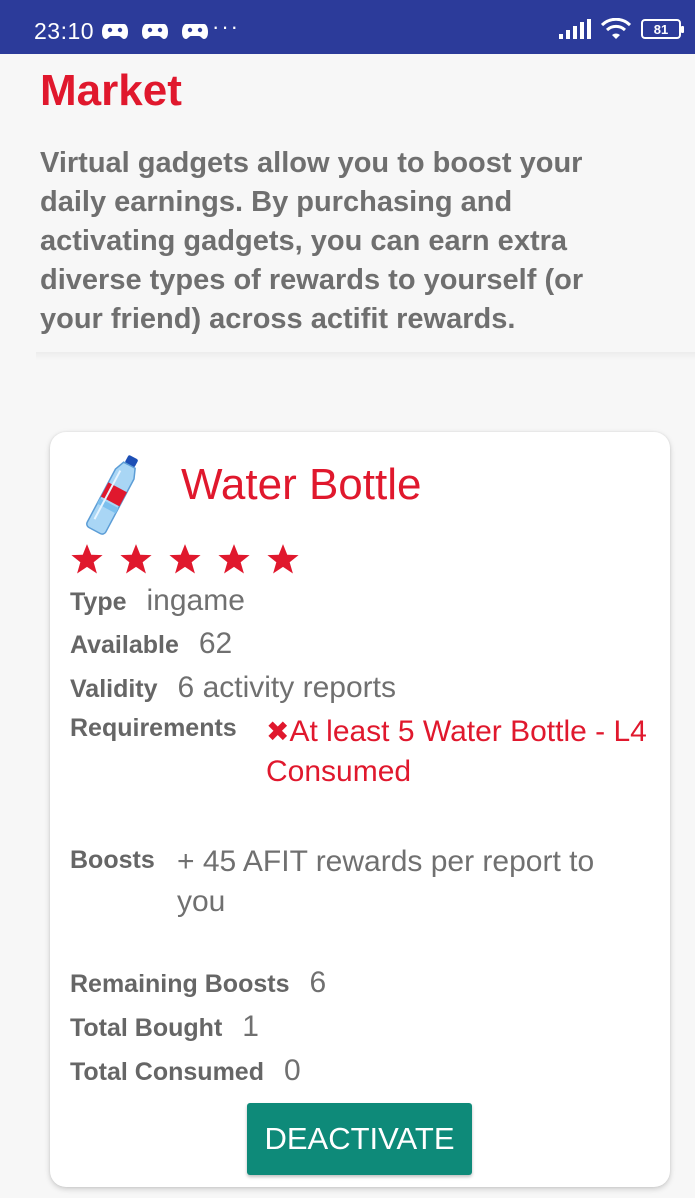  Describe the element at coordinates (124, 645) in the screenshot. I see `available-label: Available` at that location.